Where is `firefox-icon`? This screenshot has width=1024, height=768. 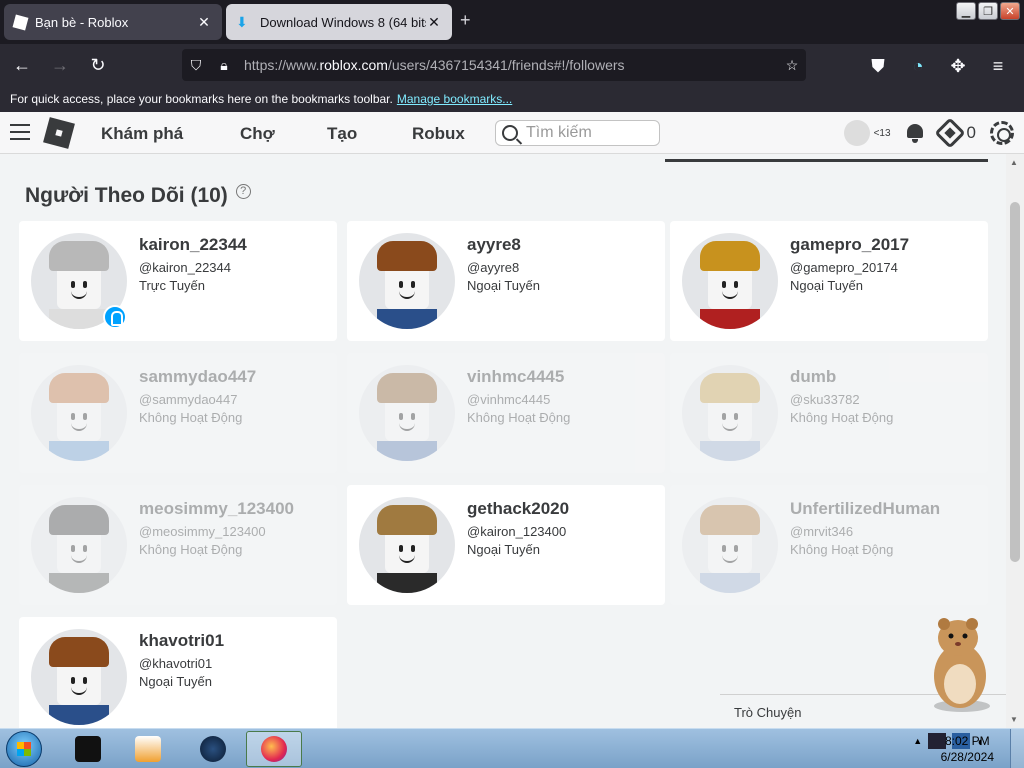
firefox-icon is located at coordinates (274, 749).